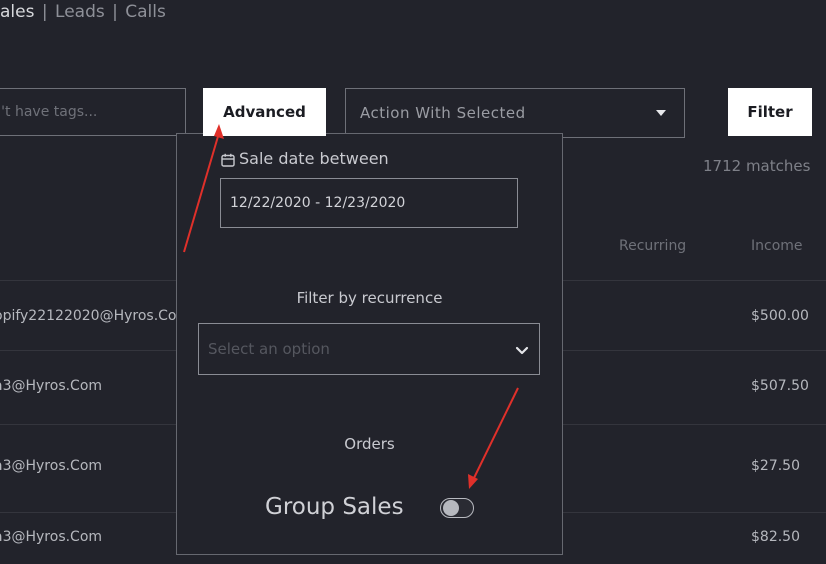 The height and width of the screenshot is (564, 826). Describe the element at coordinates (17, 12) in the screenshot. I see `nav-item-sales: ales` at that location.